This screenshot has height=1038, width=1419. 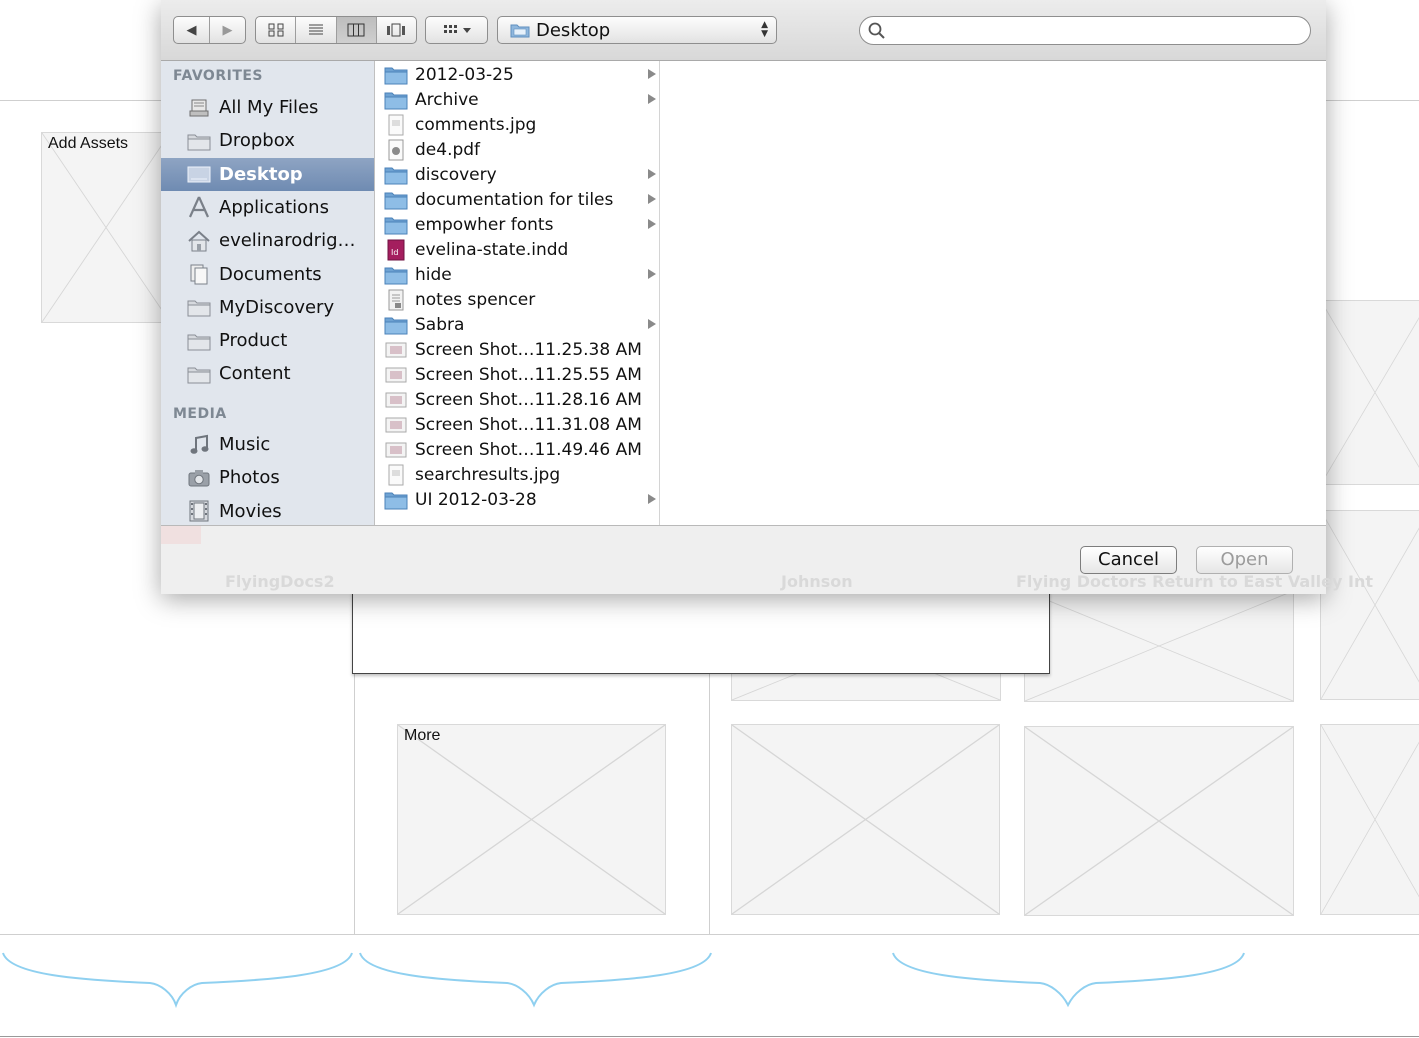 What do you see at coordinates (249, 478) in the screenshot?
I see `sidebar-item-label: Photos` at bounding box center [249, 478].